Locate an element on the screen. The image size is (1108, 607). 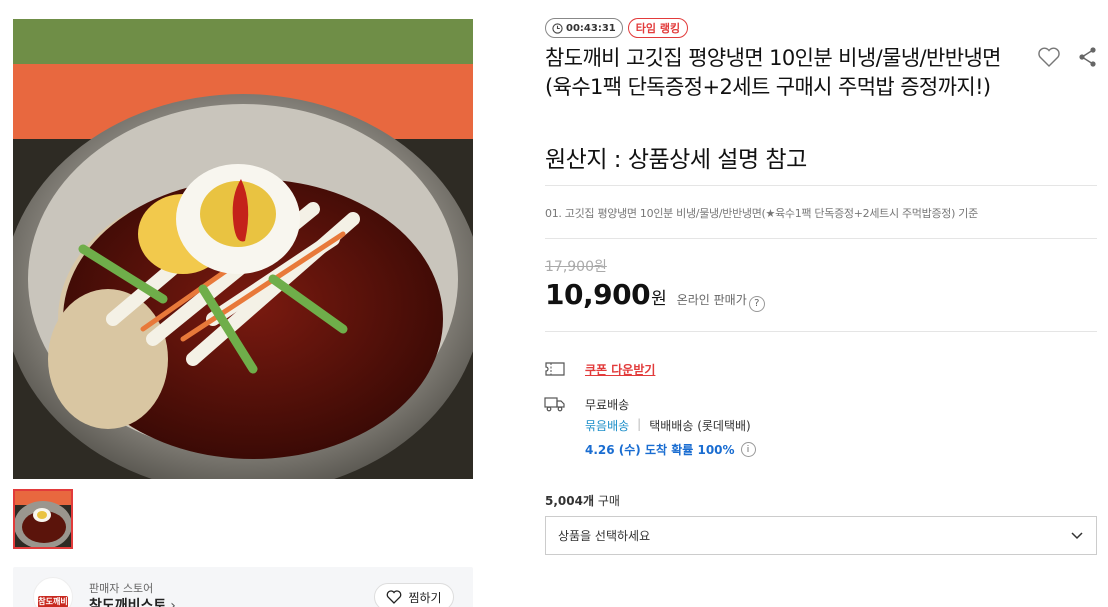
time-deal-timer: 00:43:31 is located at coordinates (584, 28).